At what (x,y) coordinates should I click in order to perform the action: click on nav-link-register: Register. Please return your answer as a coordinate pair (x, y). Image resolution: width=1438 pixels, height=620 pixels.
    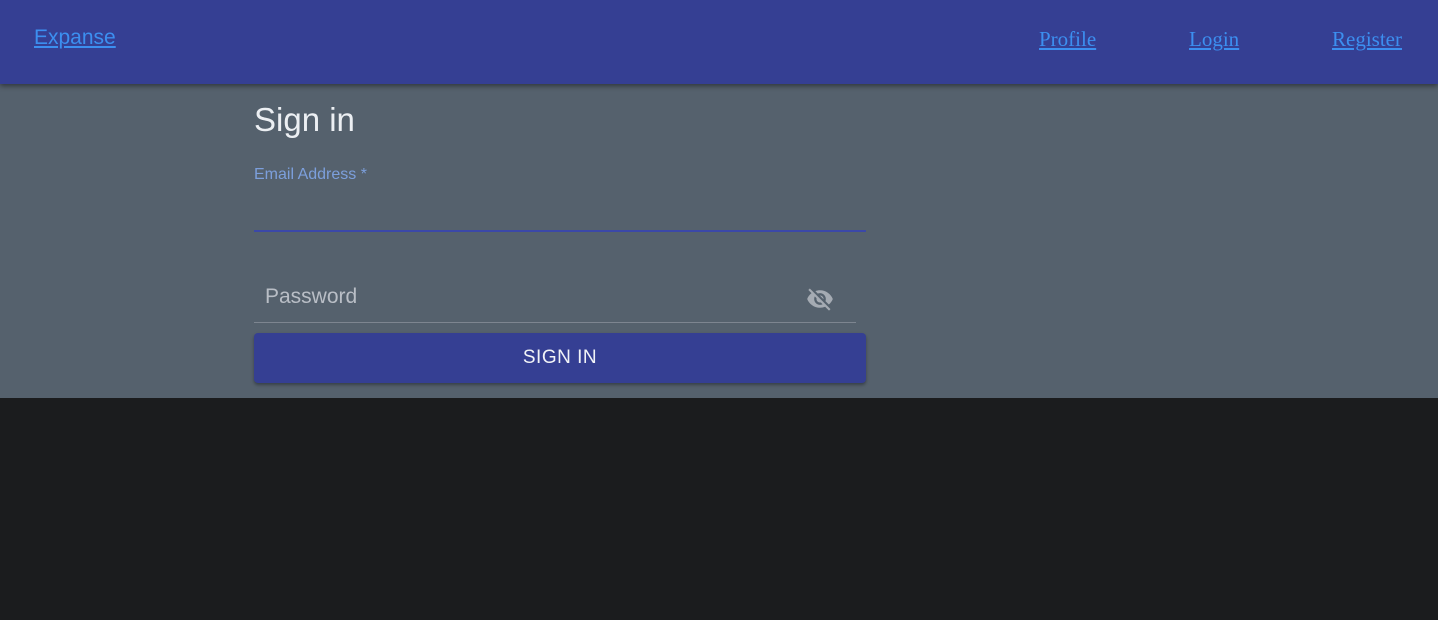
    Looking at the image, I should click on (1367, 39).